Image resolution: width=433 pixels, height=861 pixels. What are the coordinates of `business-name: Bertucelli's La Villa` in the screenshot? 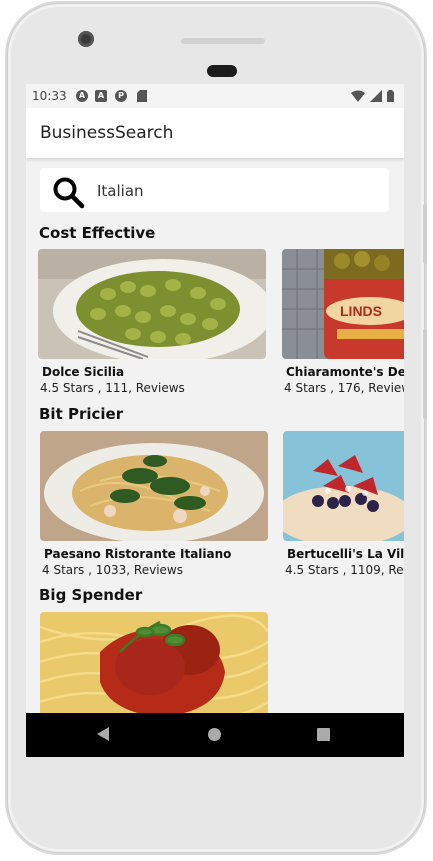 It's located at (345, 554).